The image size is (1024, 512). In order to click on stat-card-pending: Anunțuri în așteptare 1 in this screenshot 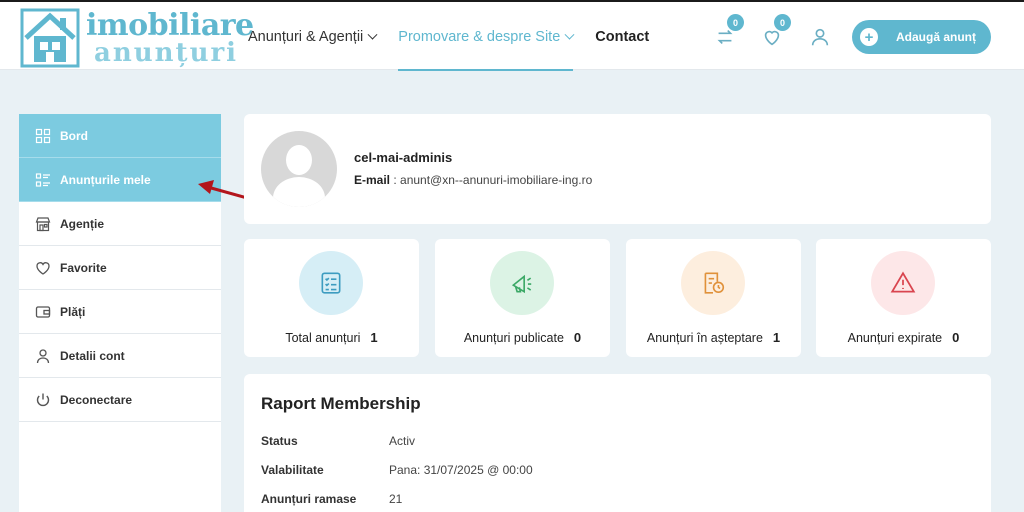, I will do `click(713, 298)`.